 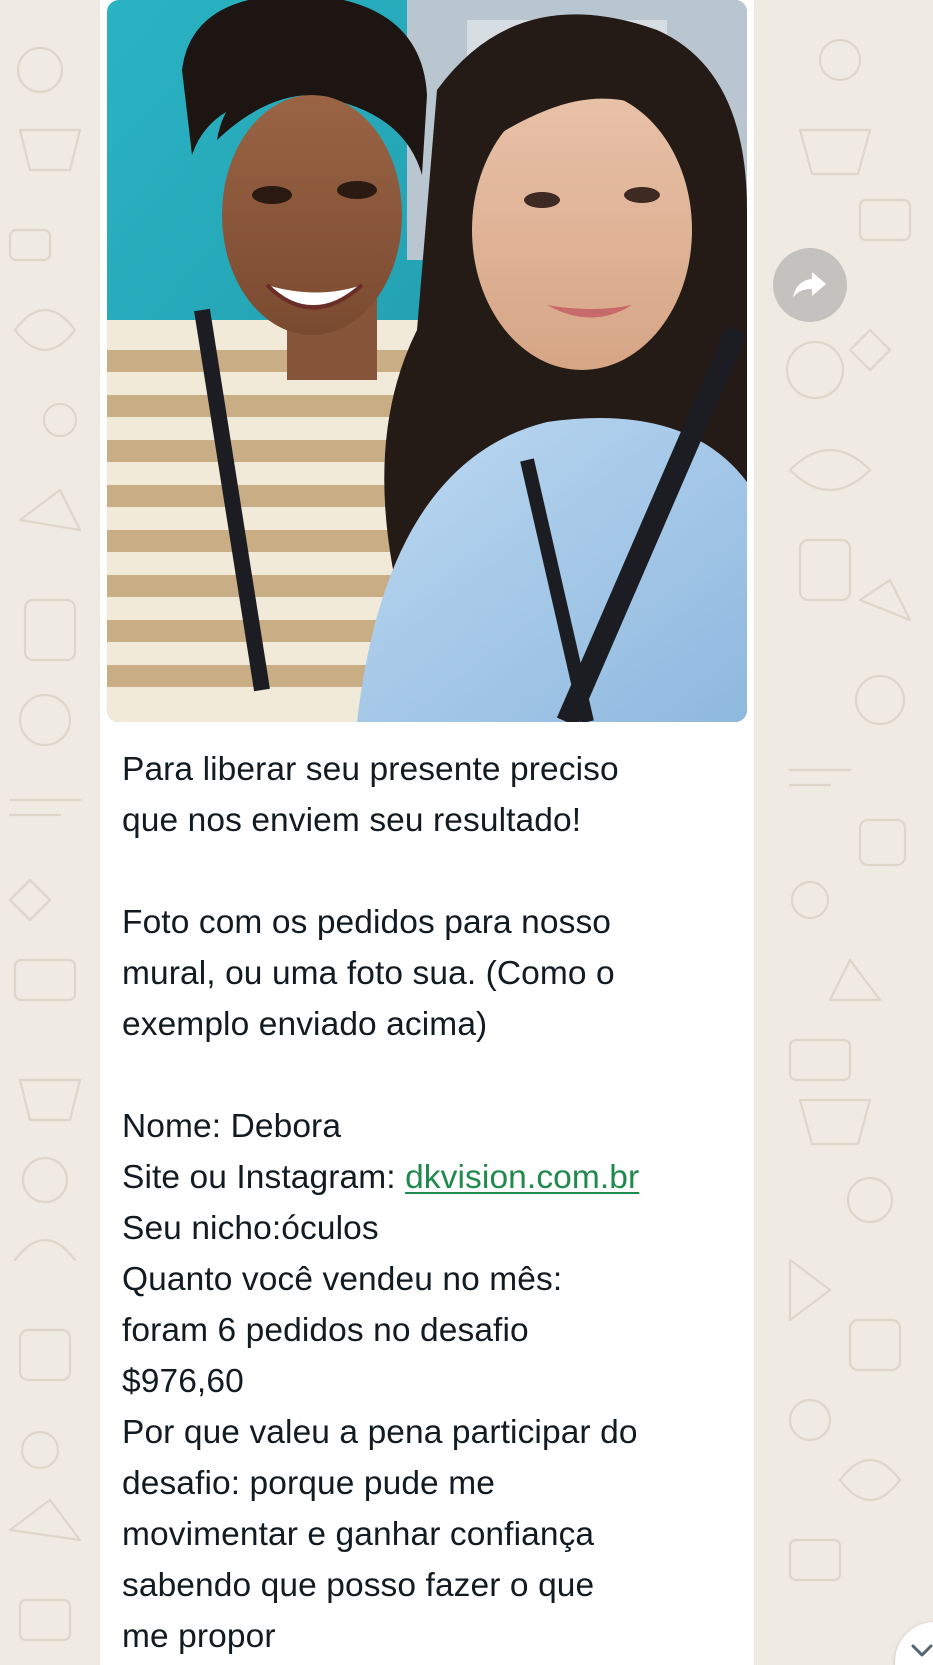 What do you see at coordinates (183, 1381) in the screenshot?
I see `caption-line: $976,60` at bounding box center [183, 1381].